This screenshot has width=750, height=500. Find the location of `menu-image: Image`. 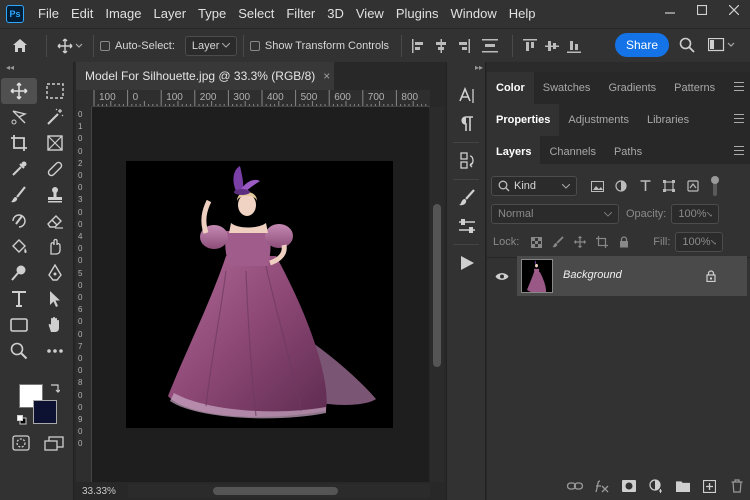

menu-image: Image is located at coordinates (123, 14).